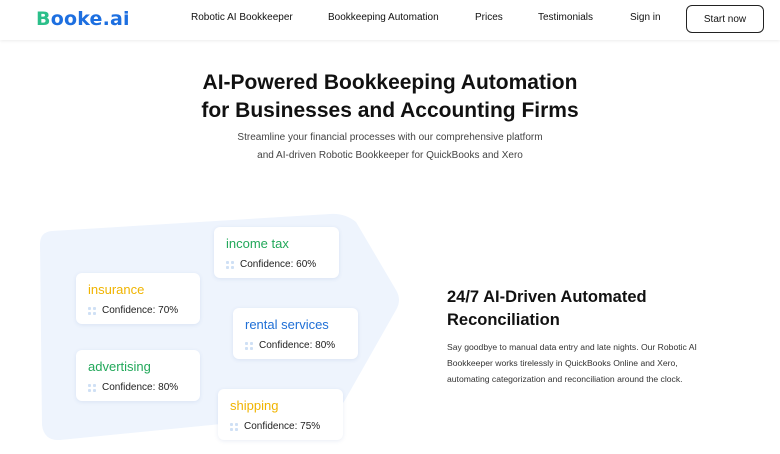 The width and height of the screenshot is (780, 454). I want to click on booke-logo: Booke.ai, so click(83, 19).